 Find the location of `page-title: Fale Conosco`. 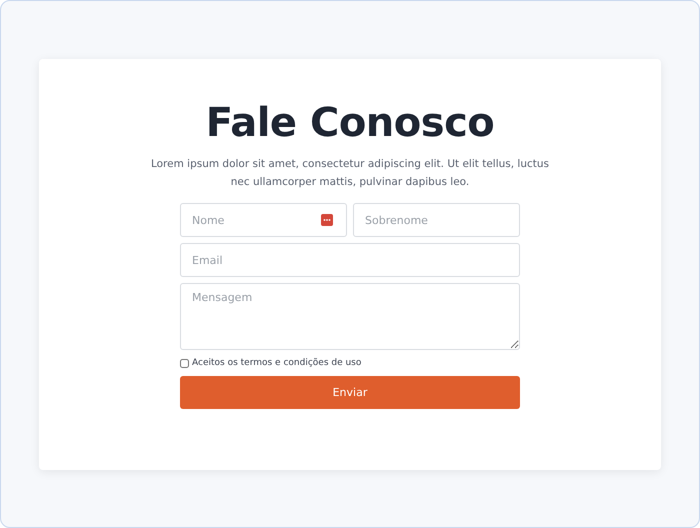

page-title: Fale Conosco is located at coordinates (350, 123).